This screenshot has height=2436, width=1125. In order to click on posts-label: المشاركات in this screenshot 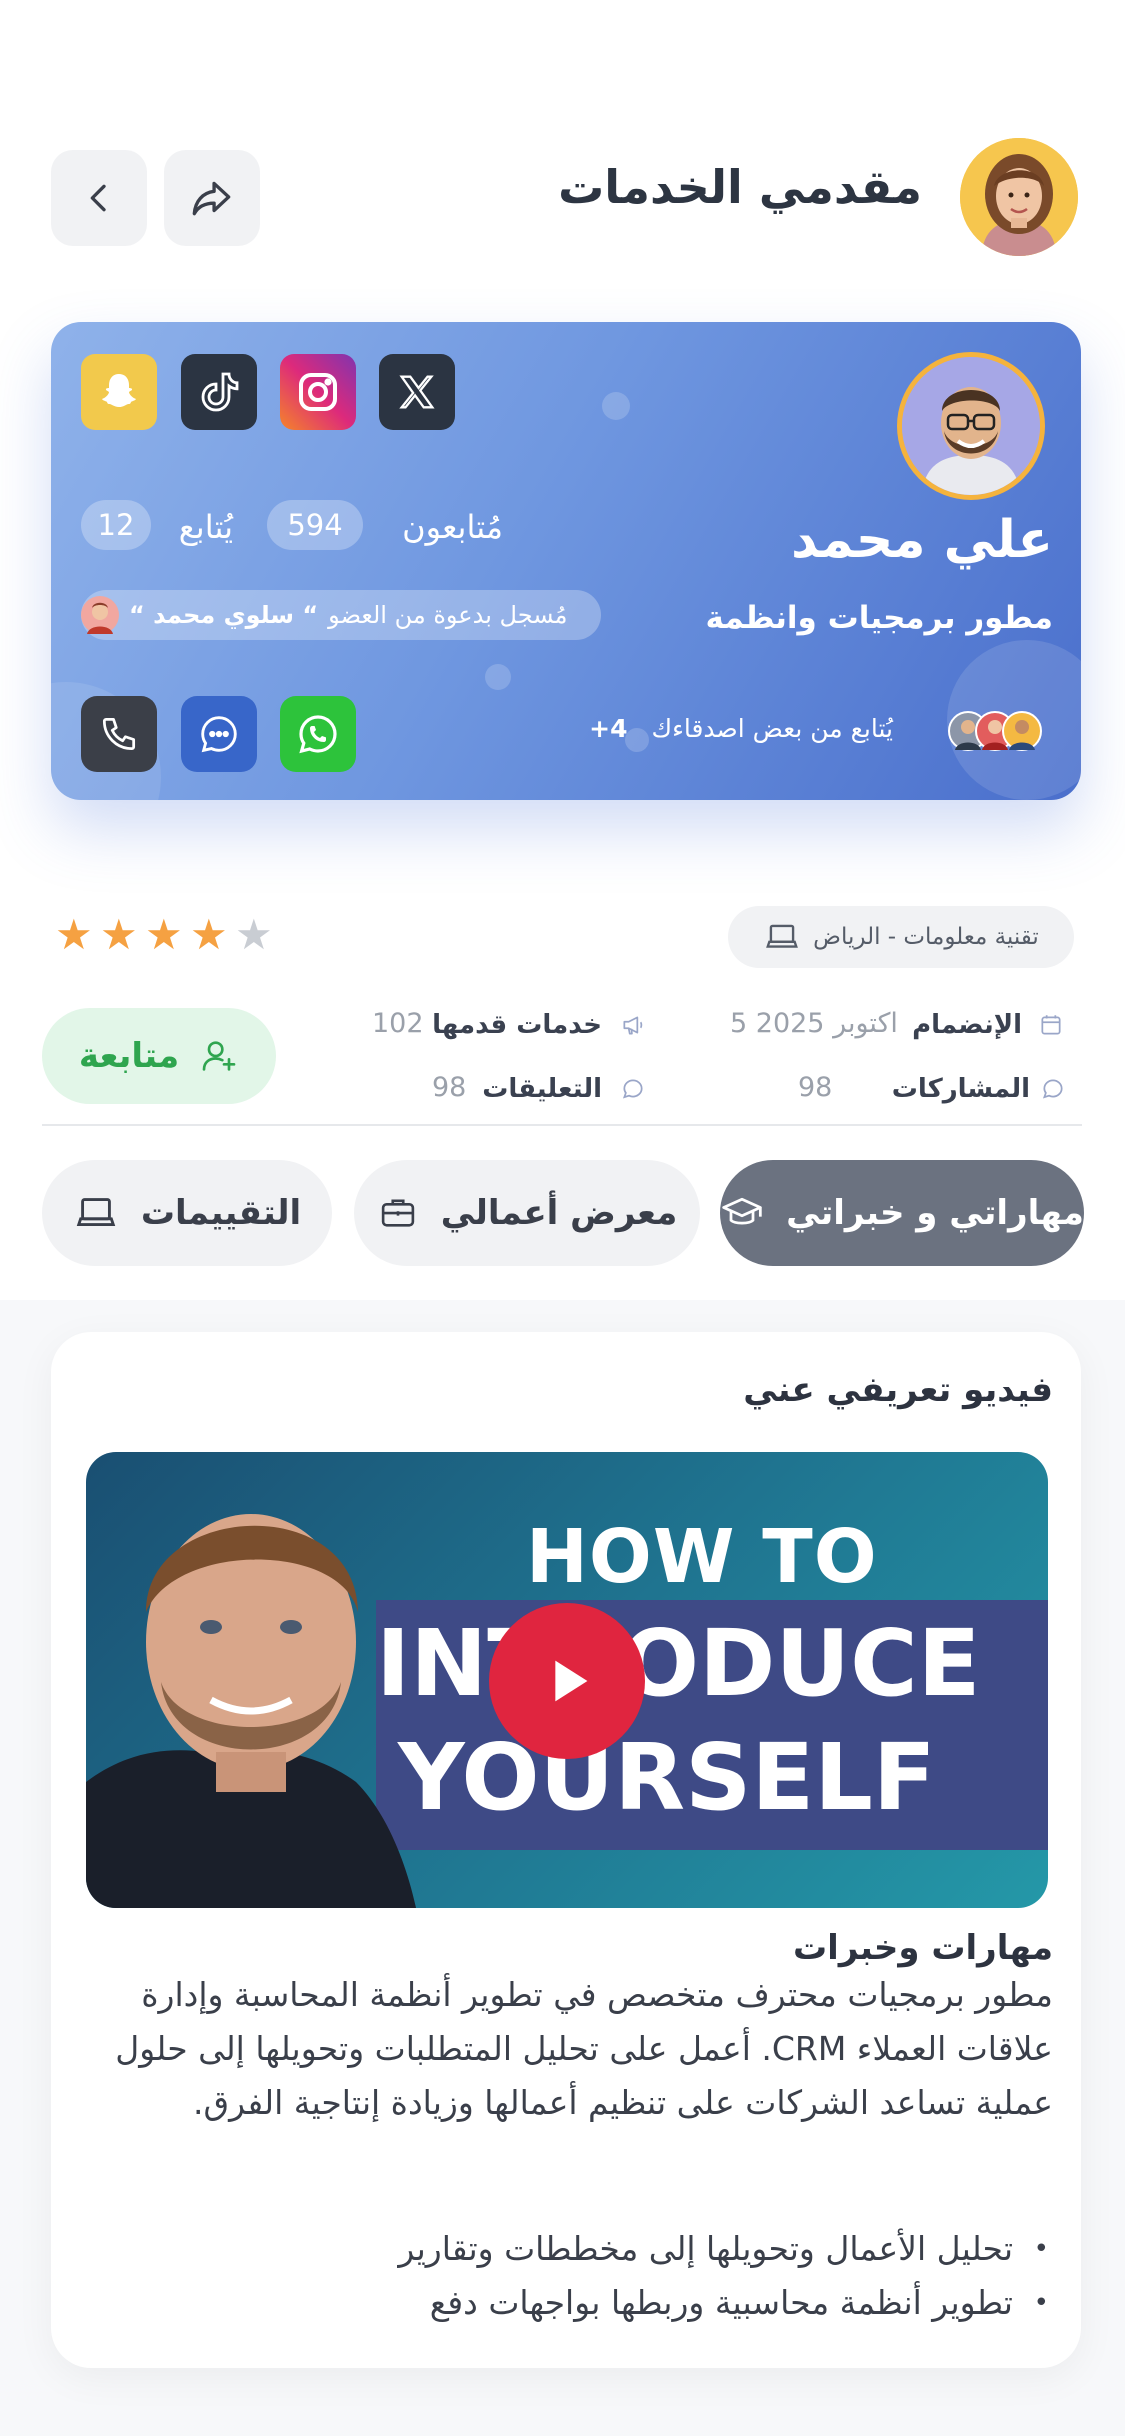, I will do `click(960, 1089)`.